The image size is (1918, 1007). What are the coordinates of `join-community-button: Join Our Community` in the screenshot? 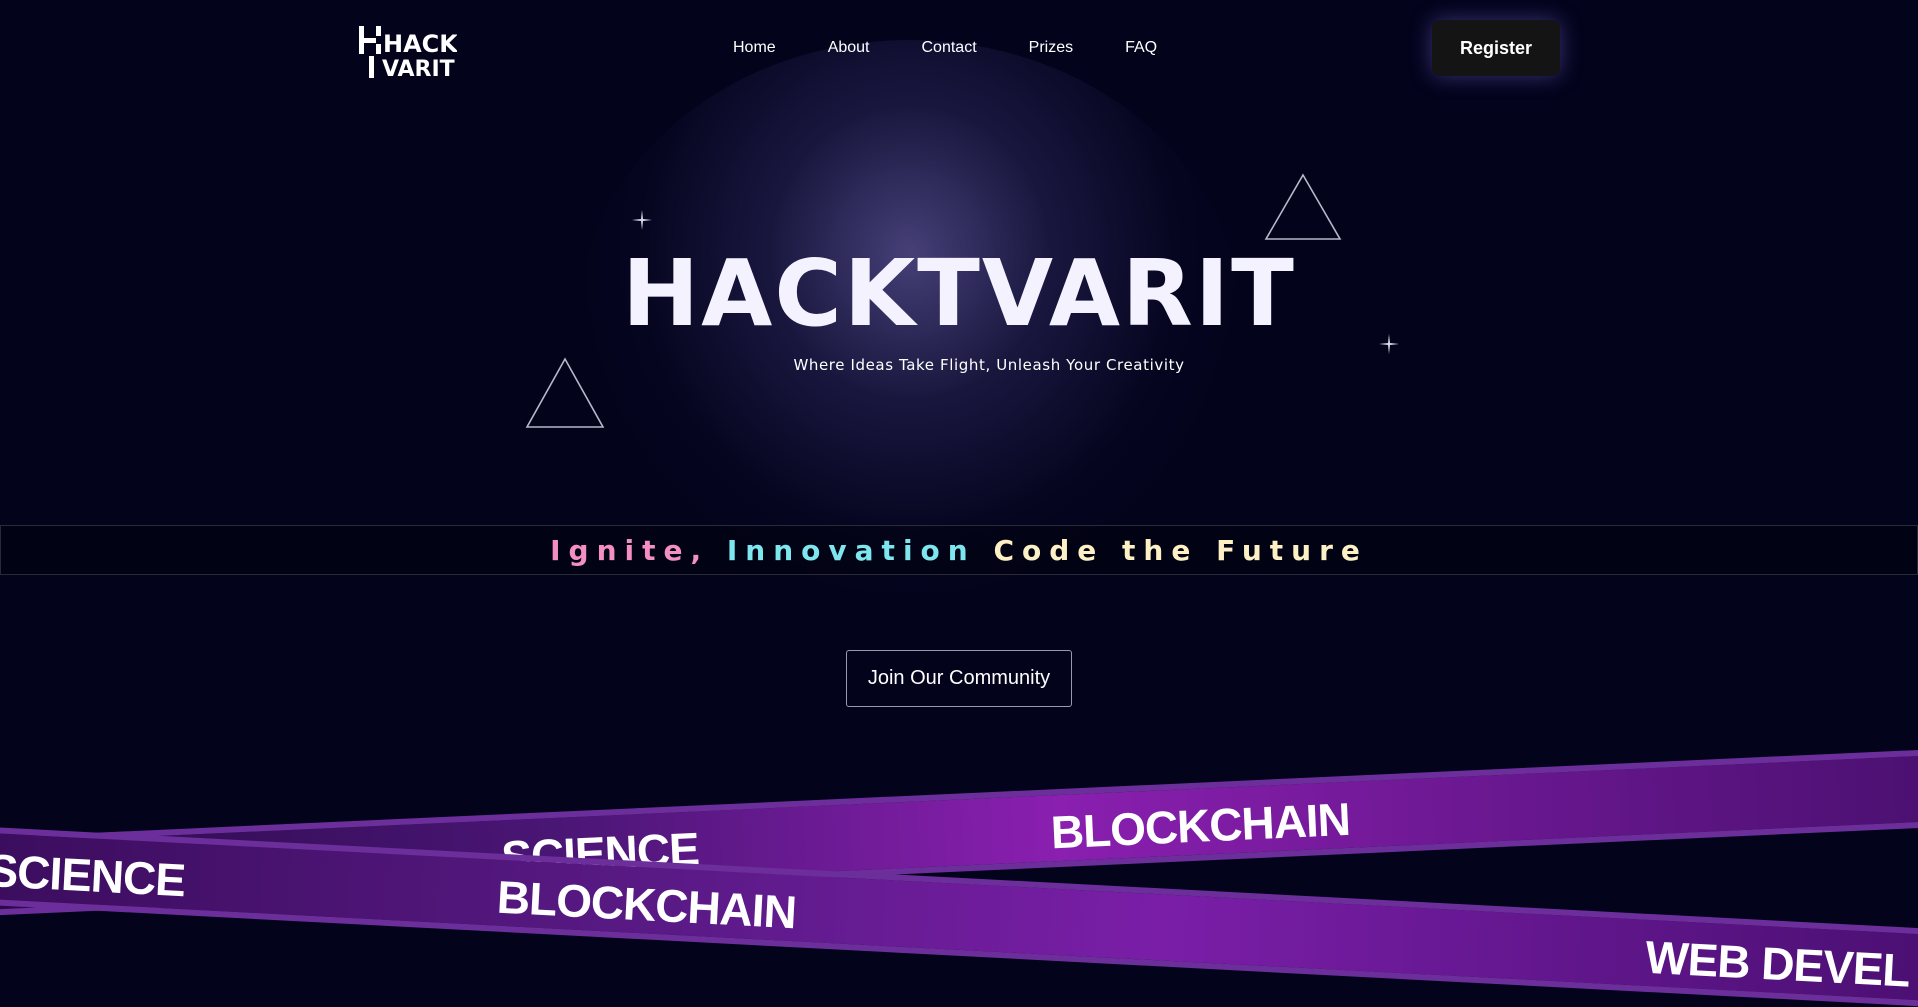 It's located at (959, 678).